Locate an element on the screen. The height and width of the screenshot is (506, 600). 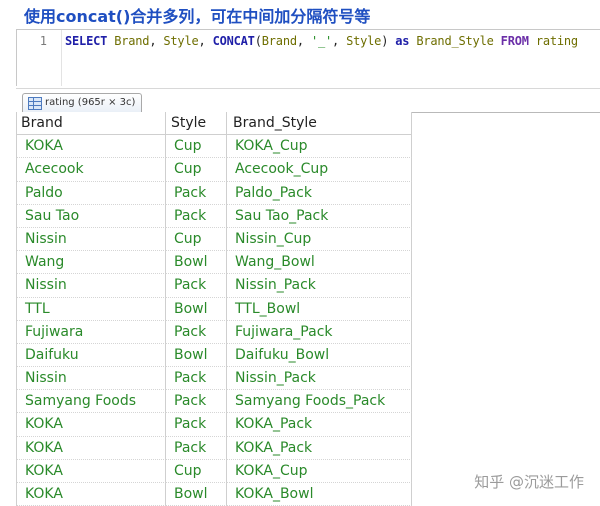
fn-concat: CONCAT is located at coordinates (233, 41).